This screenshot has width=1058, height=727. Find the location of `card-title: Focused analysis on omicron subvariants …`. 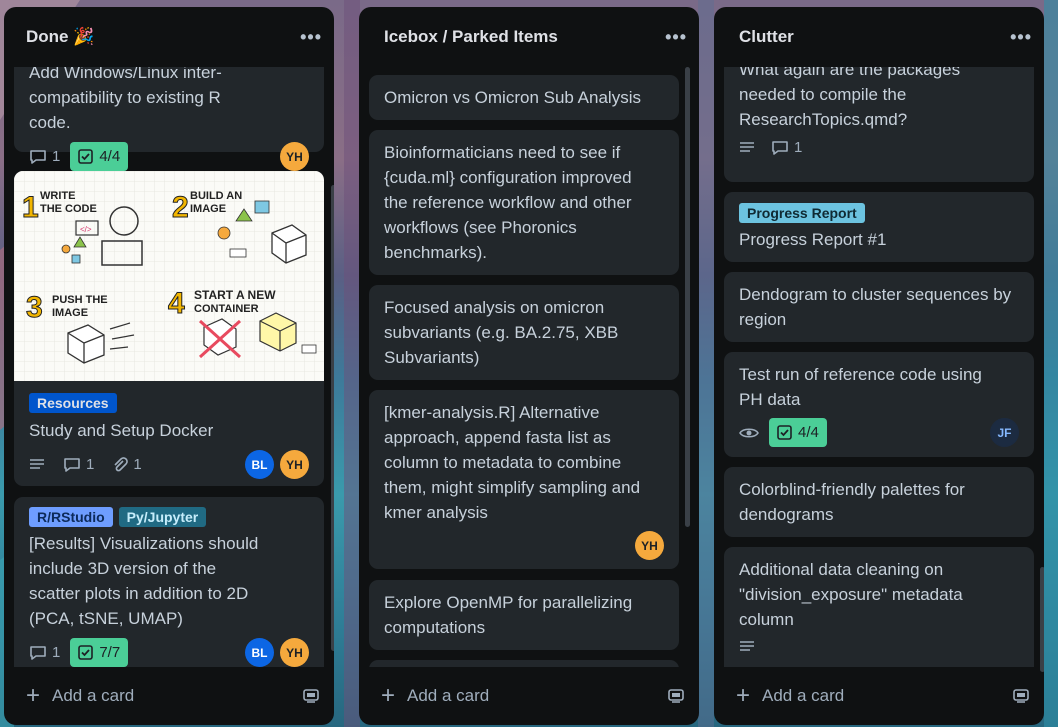

card-title: Focused analysis on omicron subvariants … is located at coordinates (501, 332).